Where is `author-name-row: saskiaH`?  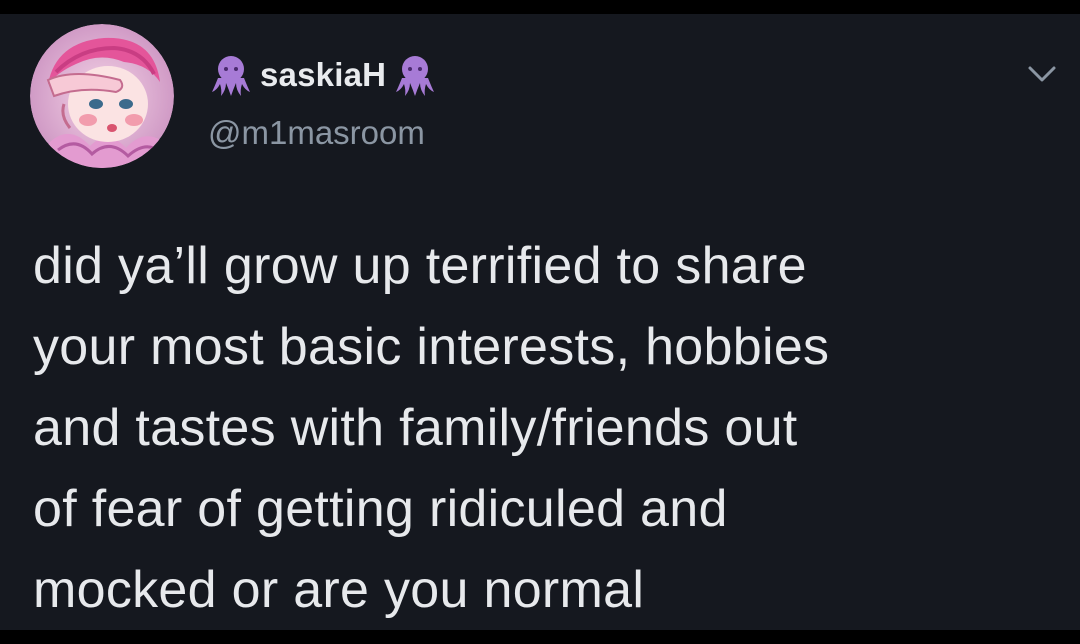
author-name-row: saskiaH is located at coordinates (323, 75).